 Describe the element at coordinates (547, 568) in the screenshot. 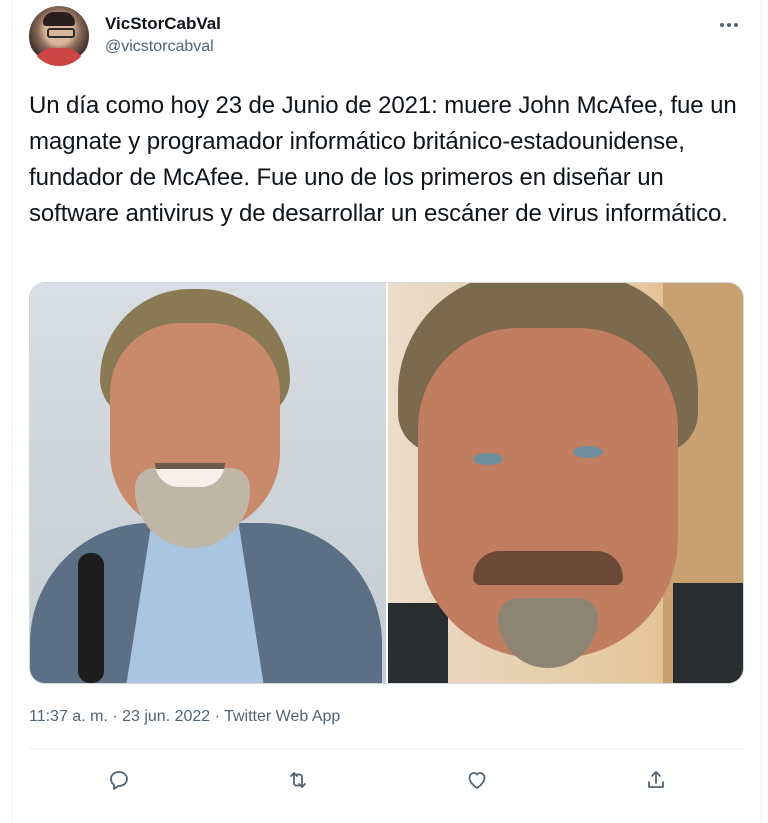

I see `photo-2-mustache` at that location.